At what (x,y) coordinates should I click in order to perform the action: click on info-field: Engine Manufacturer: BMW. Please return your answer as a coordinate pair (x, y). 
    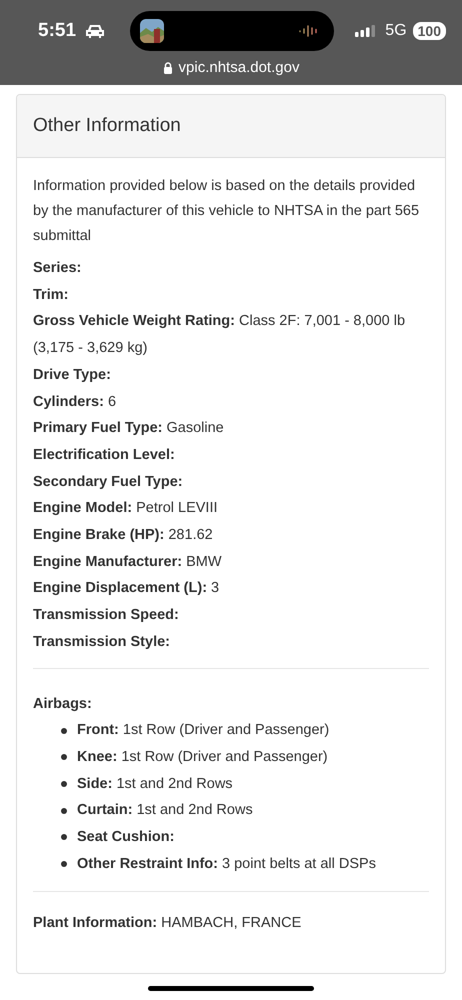
    Looking at the image, I should click on (231, 562).